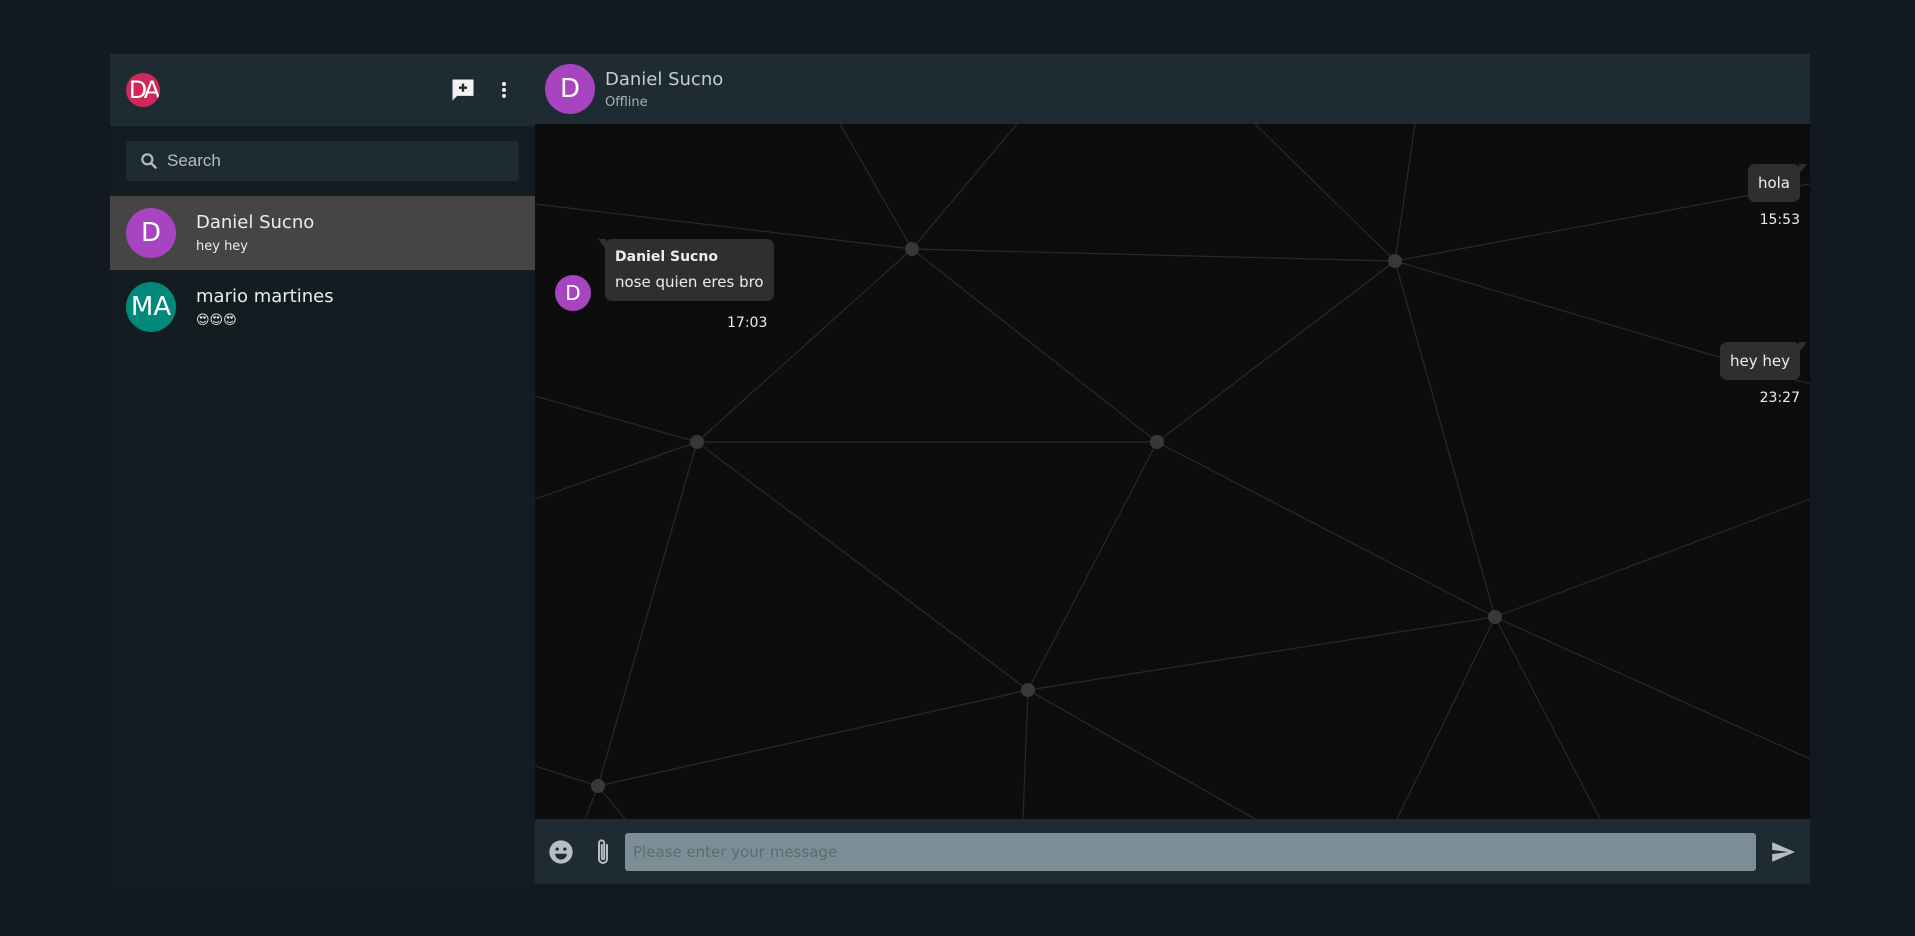 The image size is (1915, 936). Describe the element at coordinates (664, 79) in the screenshot. I see `contact-name: Daniel Sucno` at that location.